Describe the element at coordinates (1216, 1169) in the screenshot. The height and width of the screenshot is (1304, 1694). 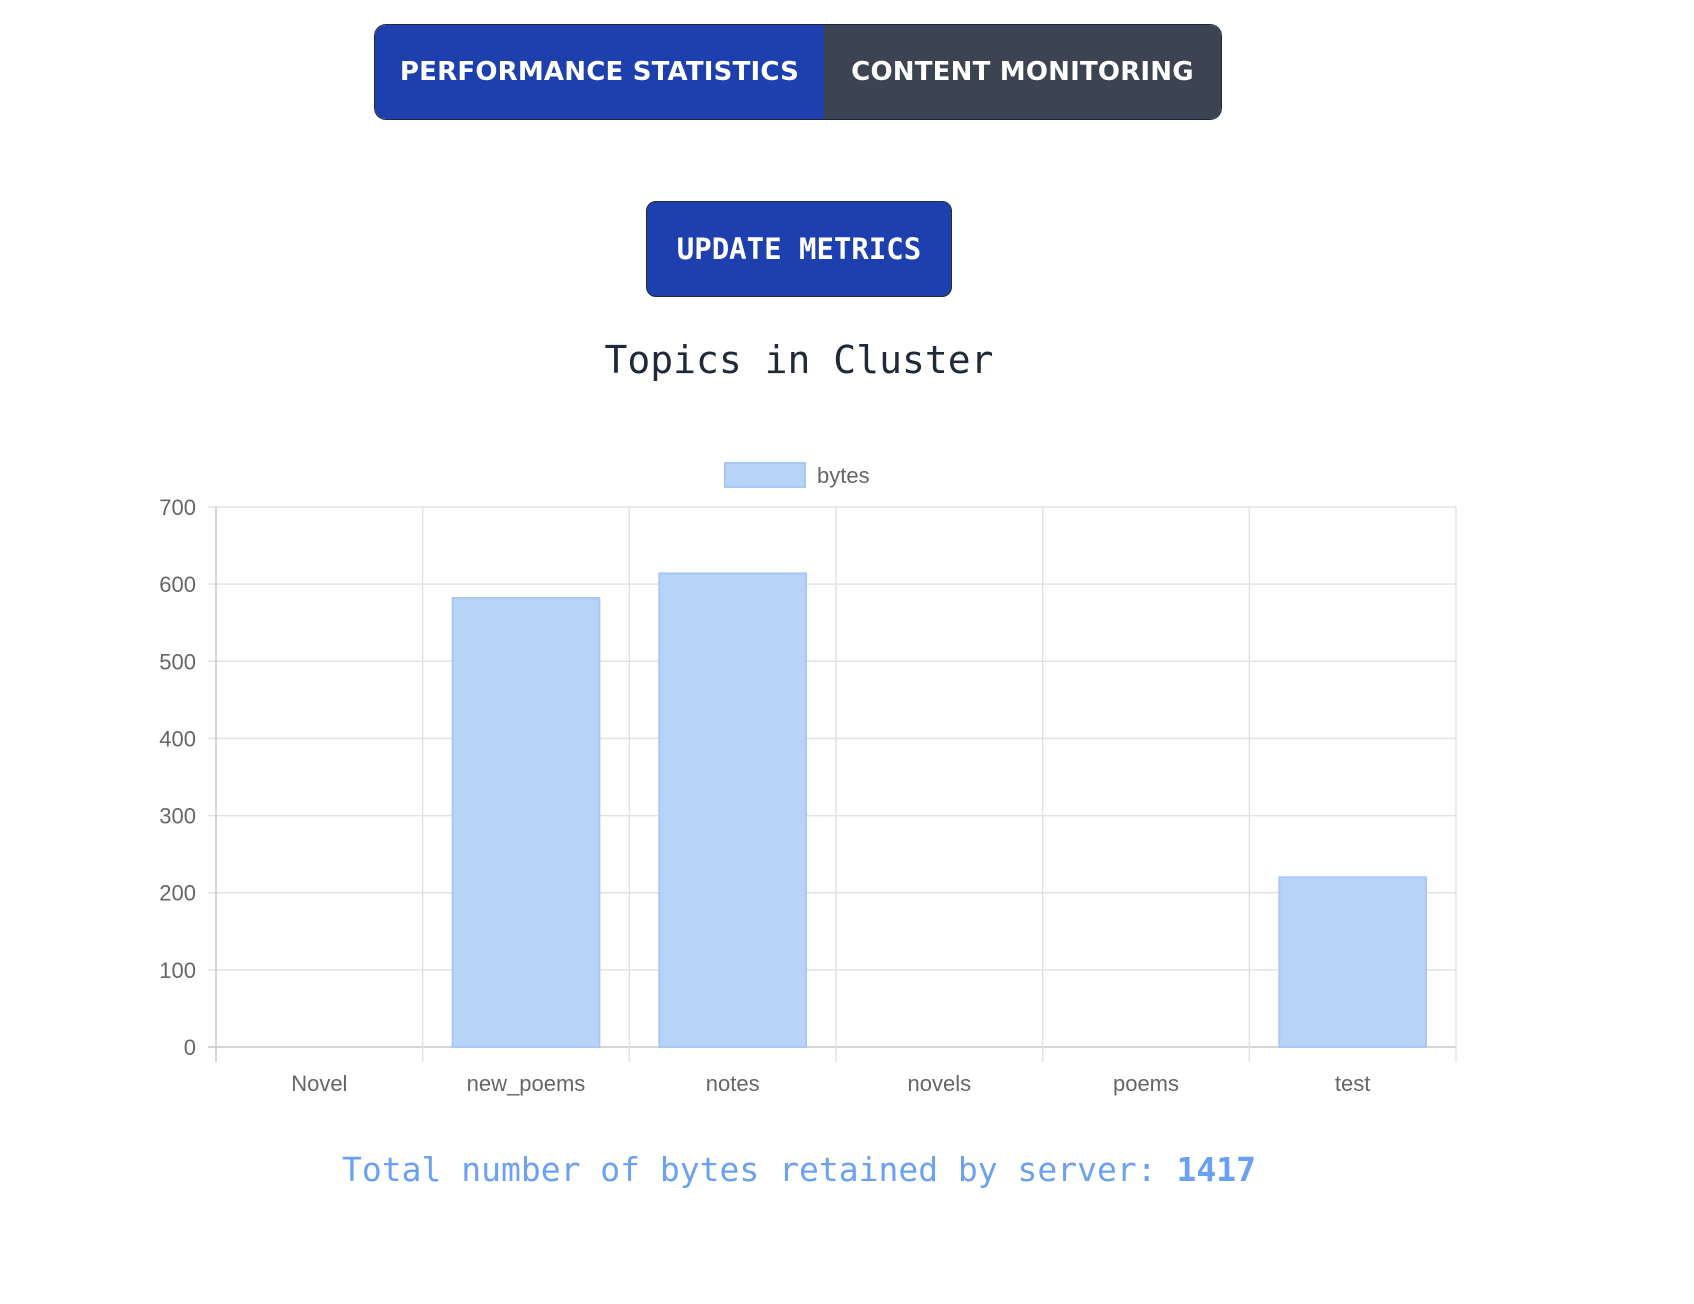
I see `total-bytes-value: 1417` at that location.